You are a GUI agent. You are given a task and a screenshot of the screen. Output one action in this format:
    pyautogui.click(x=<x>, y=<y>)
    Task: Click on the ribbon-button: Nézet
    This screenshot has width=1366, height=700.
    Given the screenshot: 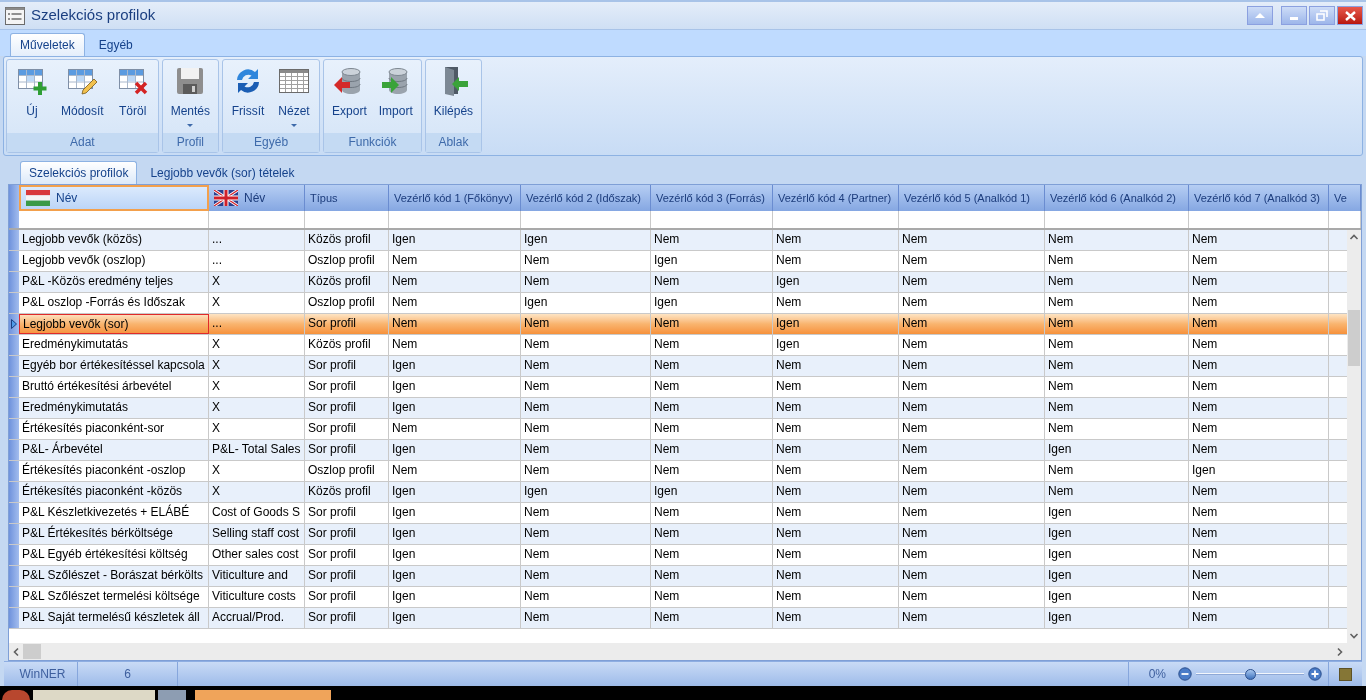 What is the action you would take?
    pyautogui.click(x=294, y=99)
    